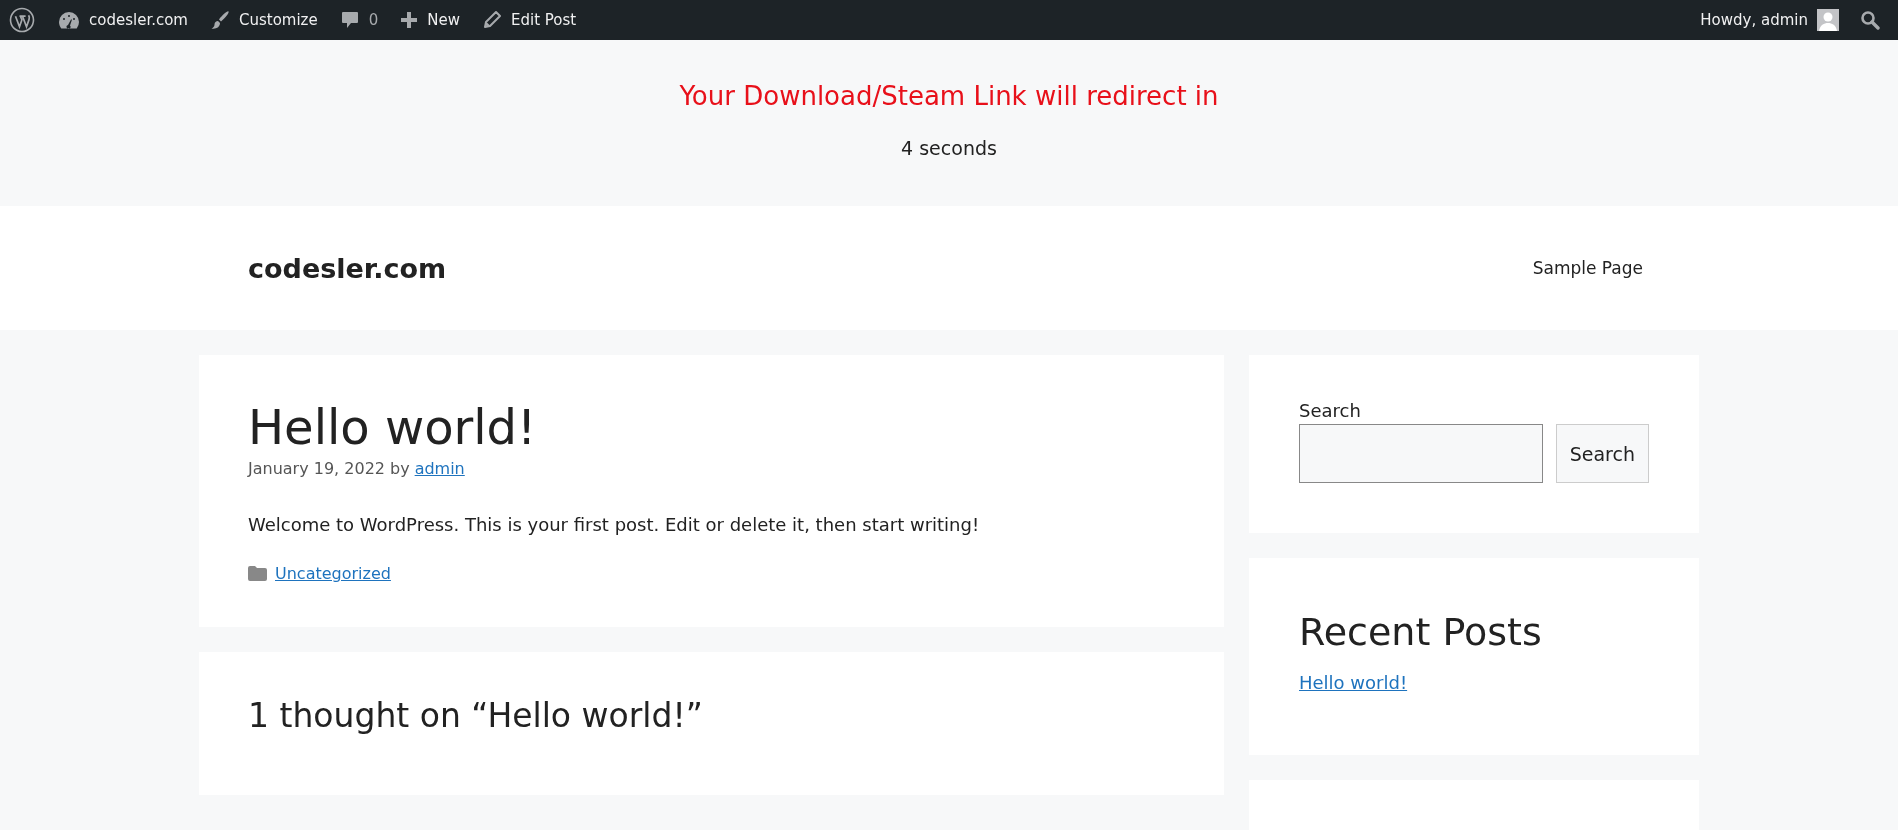 The width and height of the screenshot is (1898, 830). What do you see at coordinates (123, 20) in the screenshot?
I see `site-name-link: codesler.com` at bounding box center [123, 20].